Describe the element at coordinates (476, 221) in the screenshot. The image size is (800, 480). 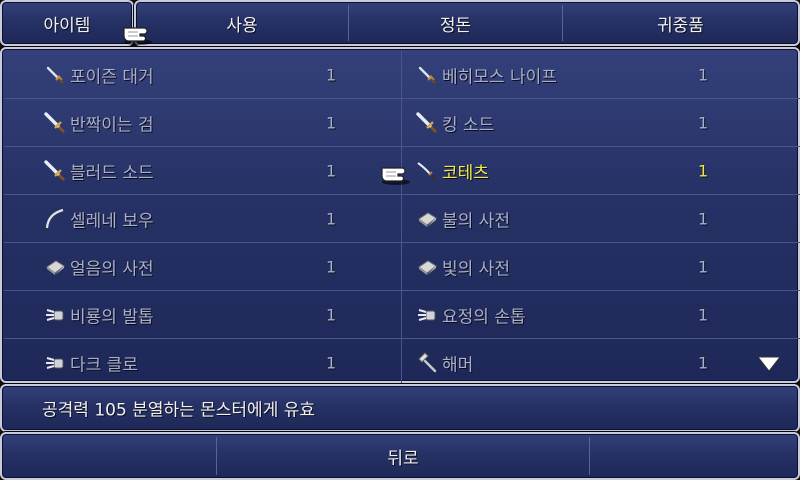
I see `item-name: 불의 사전` at that location.